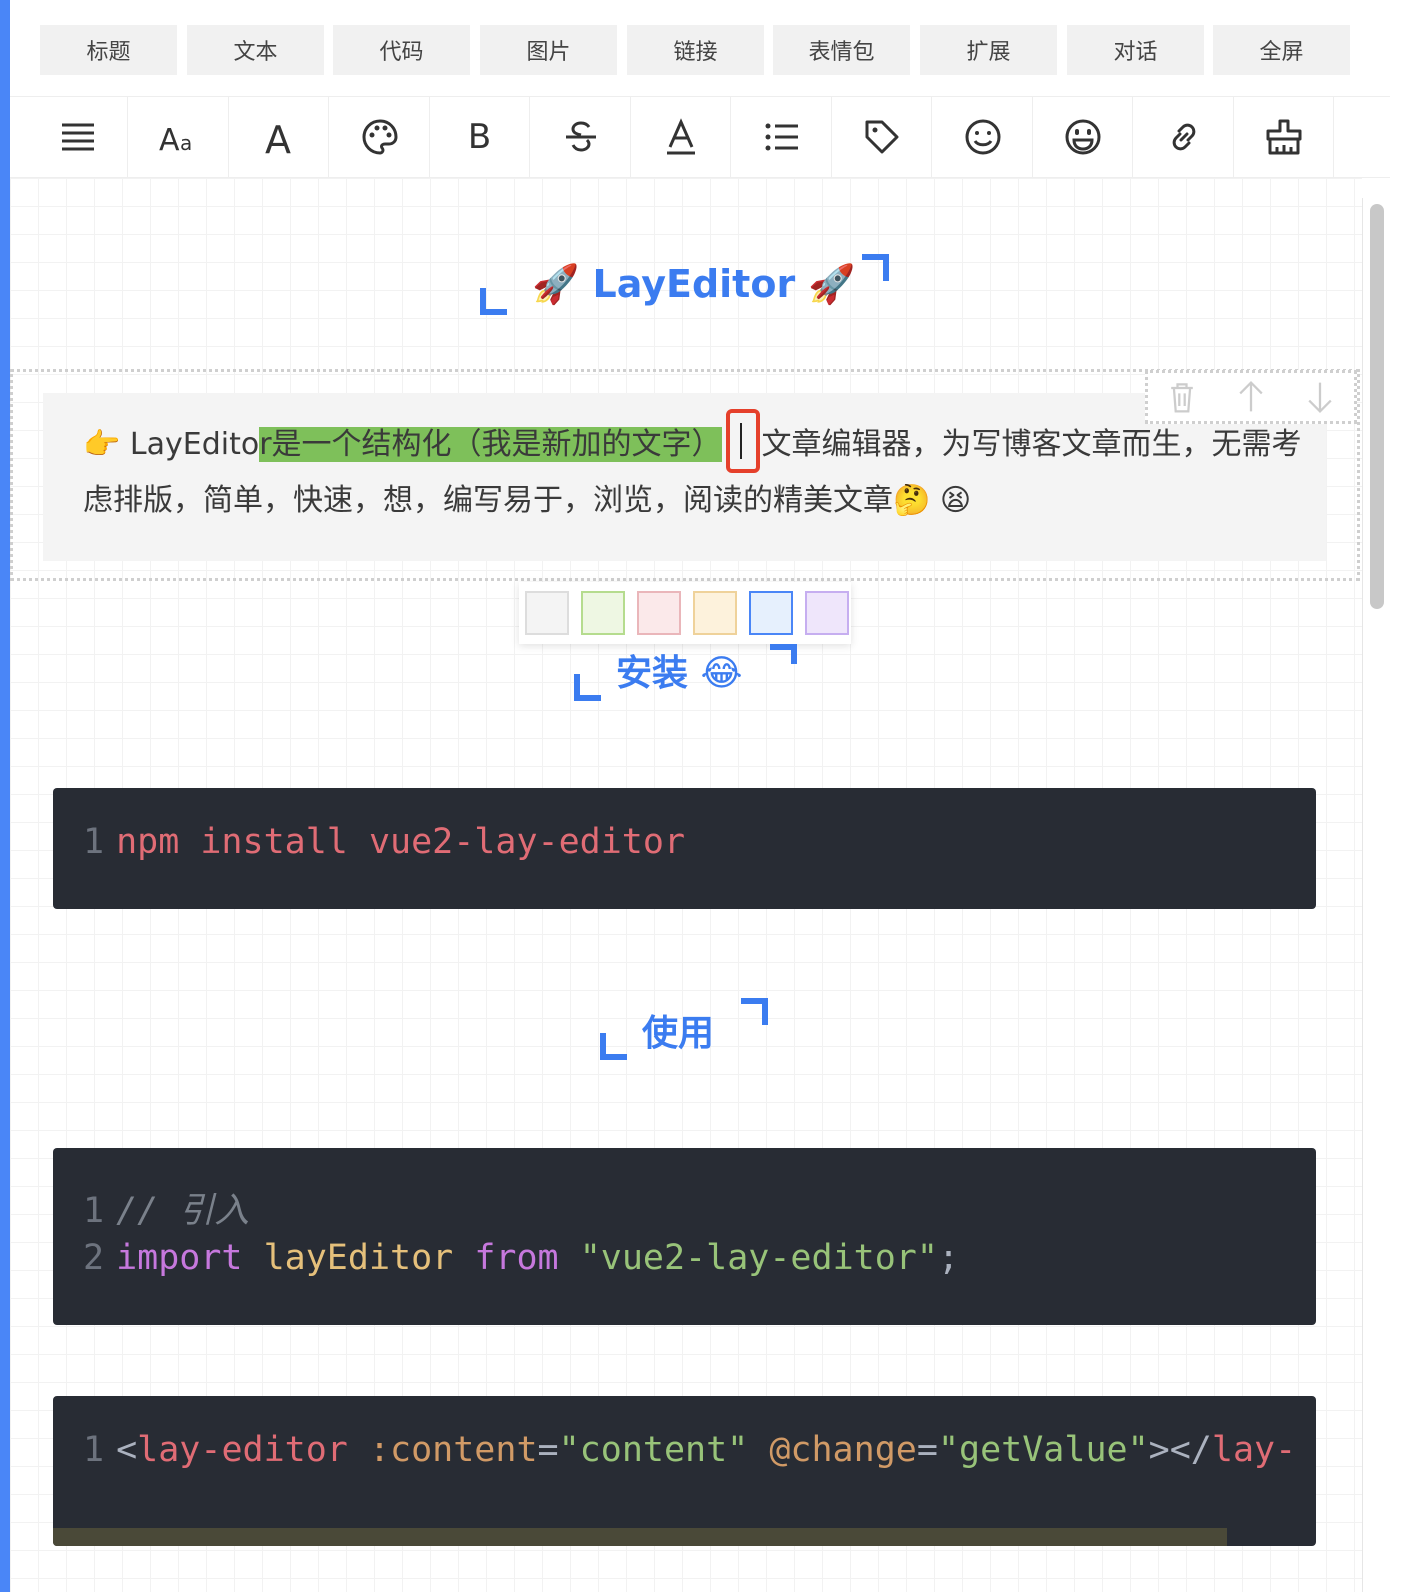  Describe the element at coordinates (1376, 895) in the screenshot. I see `editor-scrollbar` at that location.